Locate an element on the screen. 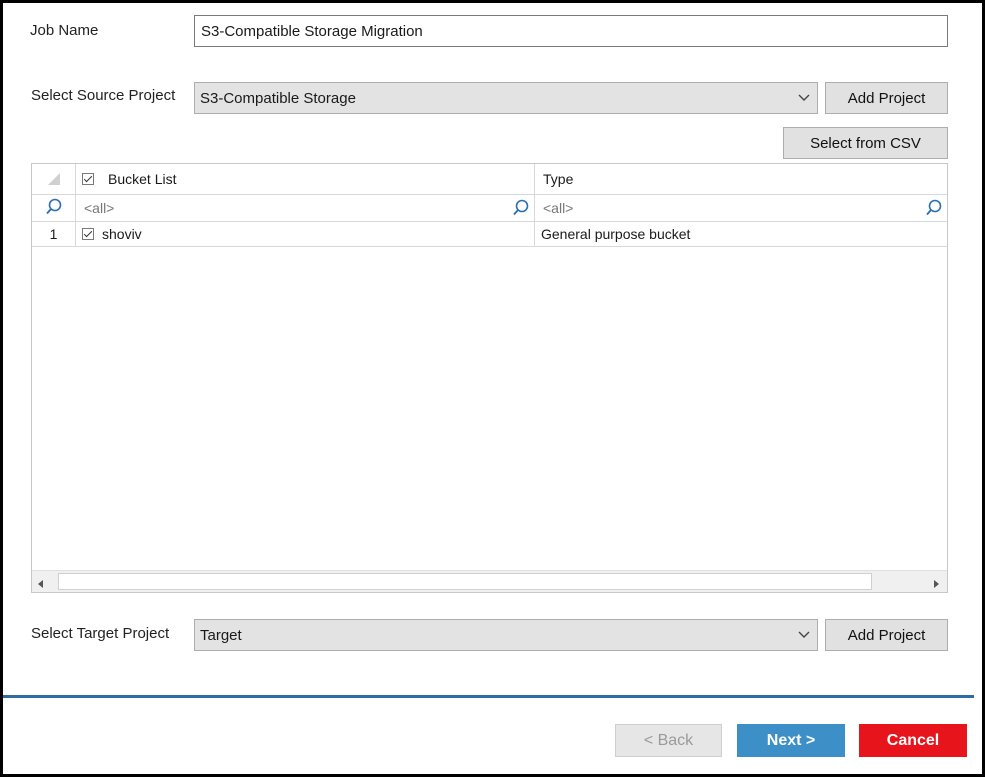  job-name-input: S3-Compatible Storage Migration is located at coordinates (571, 31).